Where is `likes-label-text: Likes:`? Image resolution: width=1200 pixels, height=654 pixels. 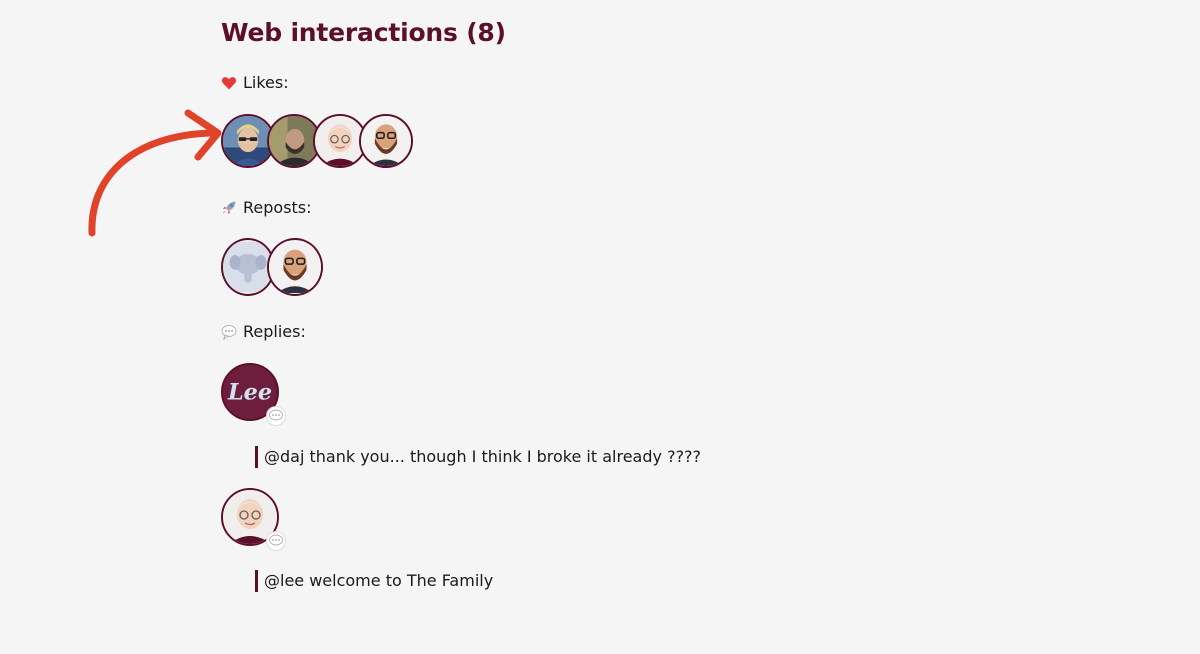 likes-label-text: Likes: is located at coordinates (266, 82).